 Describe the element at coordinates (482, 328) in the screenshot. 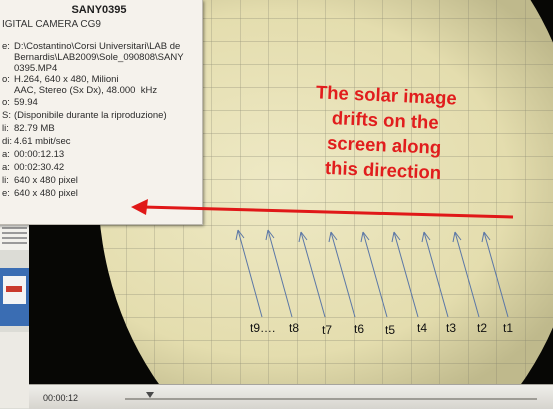

I see `time-label-t2: t2` at that location.